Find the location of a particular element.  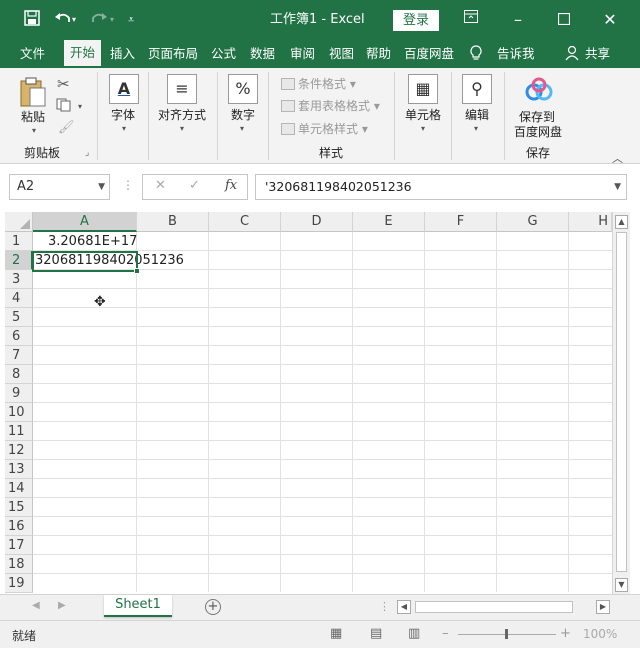

prev-sheet-icon: ◀ is located at coordinates (36, 605).